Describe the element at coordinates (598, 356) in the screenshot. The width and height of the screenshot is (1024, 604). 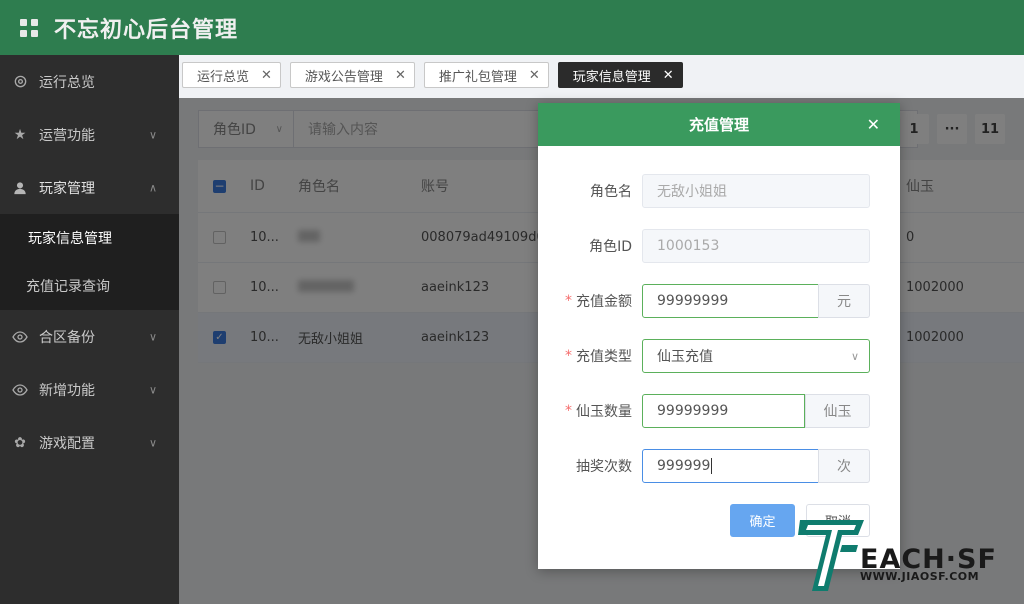
I see `field-label: * 充值类型` at that location.